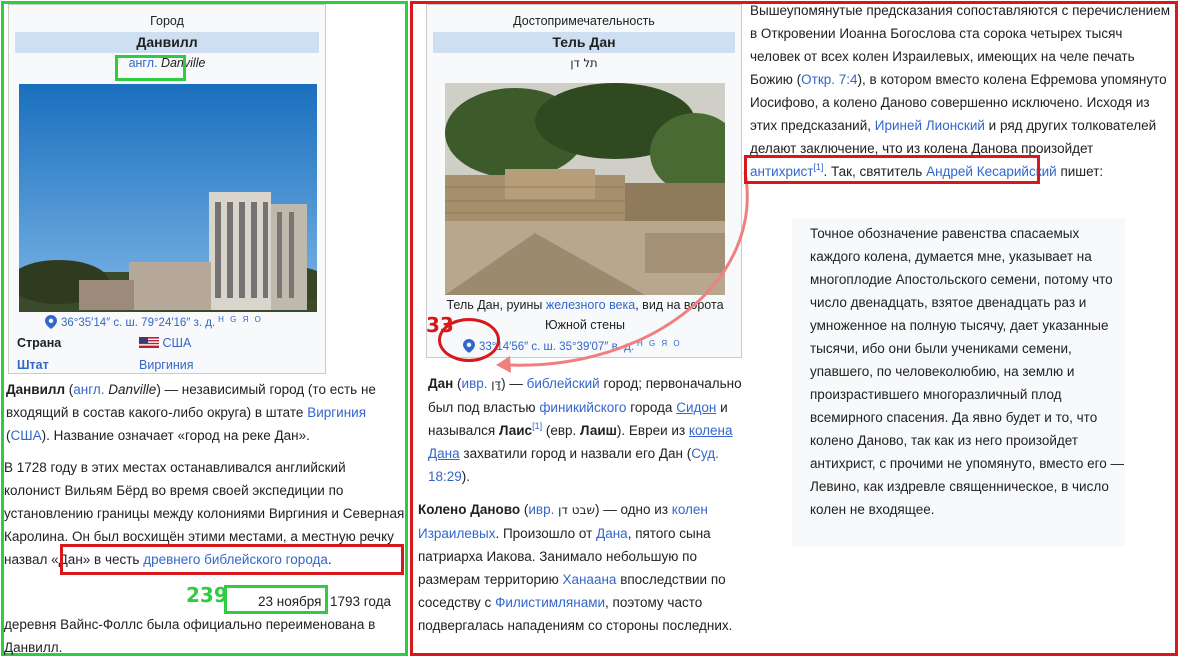 The width and height of the screenshot is (1180, 658). Describe the element at coordinates (584, 21) in the screenshot. I see `infobox-type: Достопримечательность` at that location.